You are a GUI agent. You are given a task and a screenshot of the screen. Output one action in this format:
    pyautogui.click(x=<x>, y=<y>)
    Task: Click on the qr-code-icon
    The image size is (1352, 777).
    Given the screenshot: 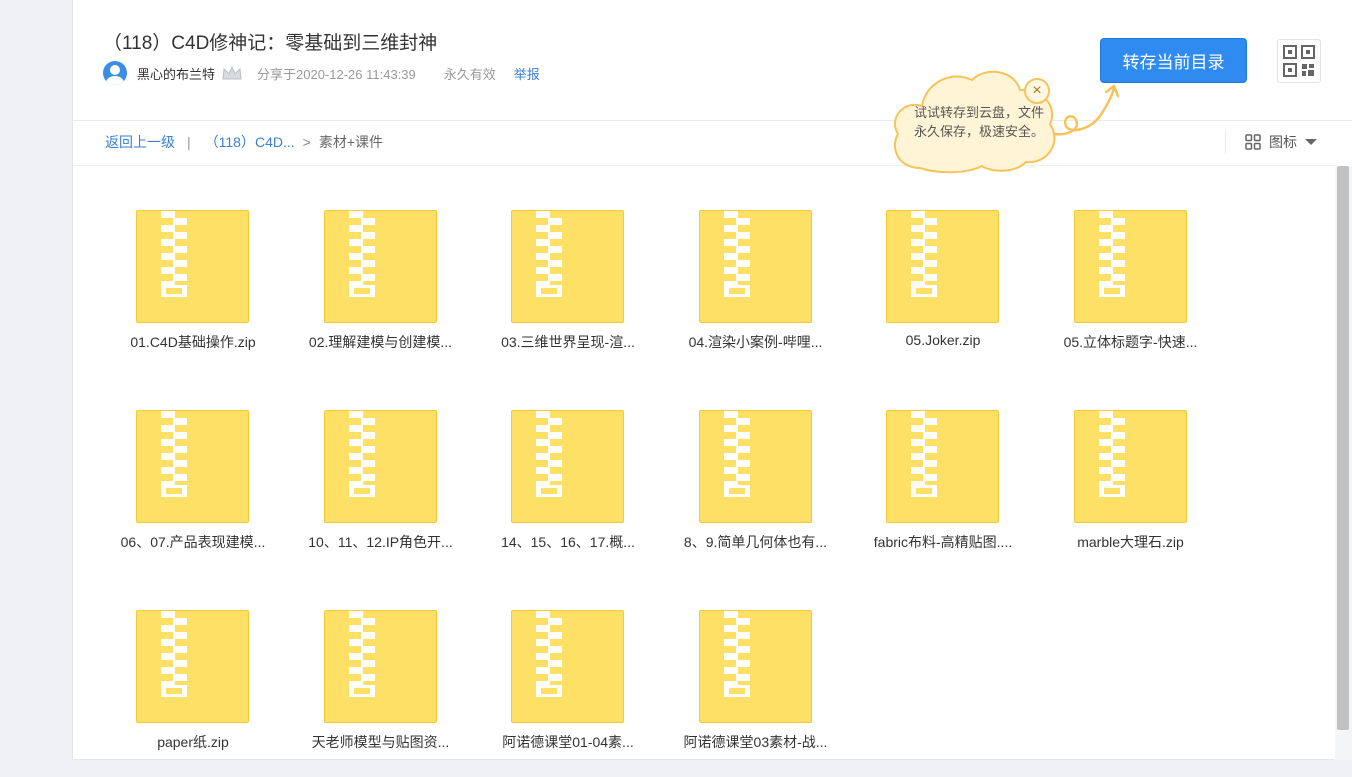 What is the action you would take?
    pyautogui.click(x=1299, y=61)
    